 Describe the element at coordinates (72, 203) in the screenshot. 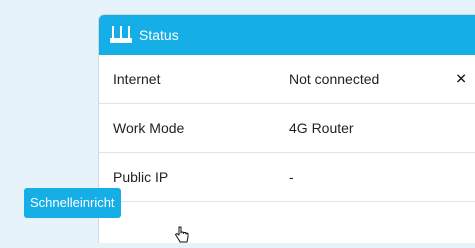

I see `quick-setup-button: Schnelleinricht` at that location.